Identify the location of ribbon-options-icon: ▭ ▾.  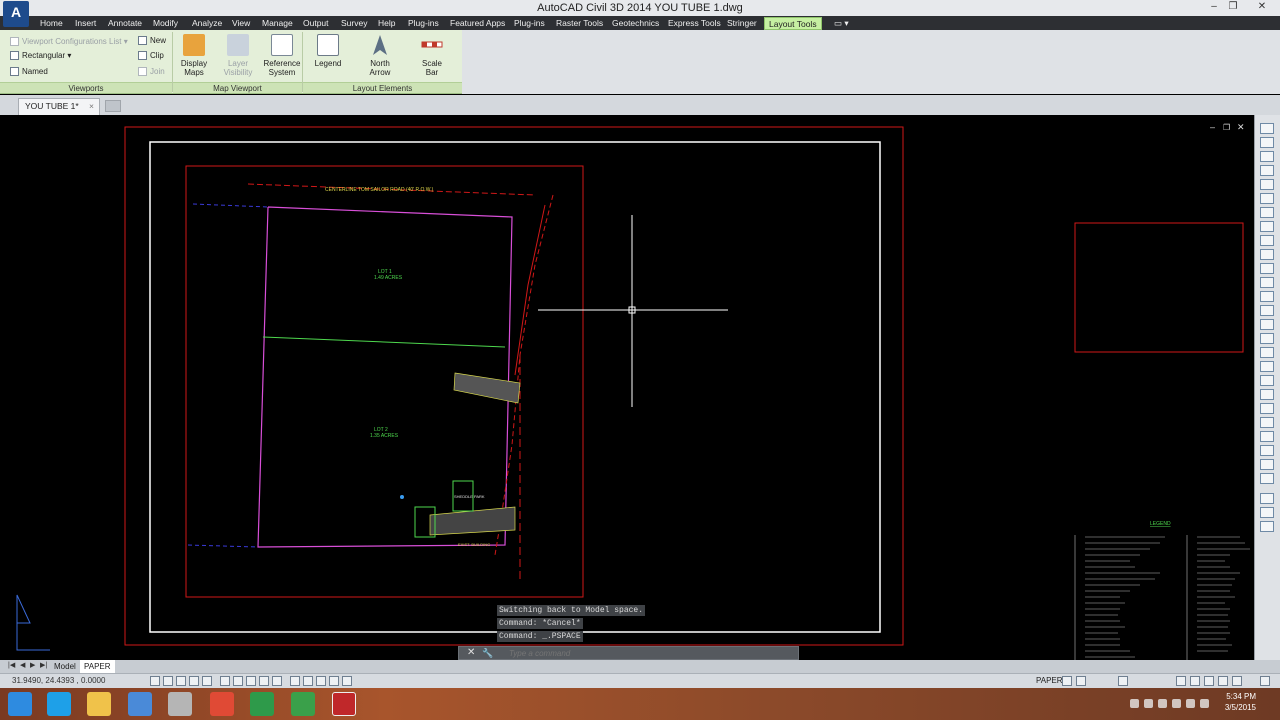
(841, 23).